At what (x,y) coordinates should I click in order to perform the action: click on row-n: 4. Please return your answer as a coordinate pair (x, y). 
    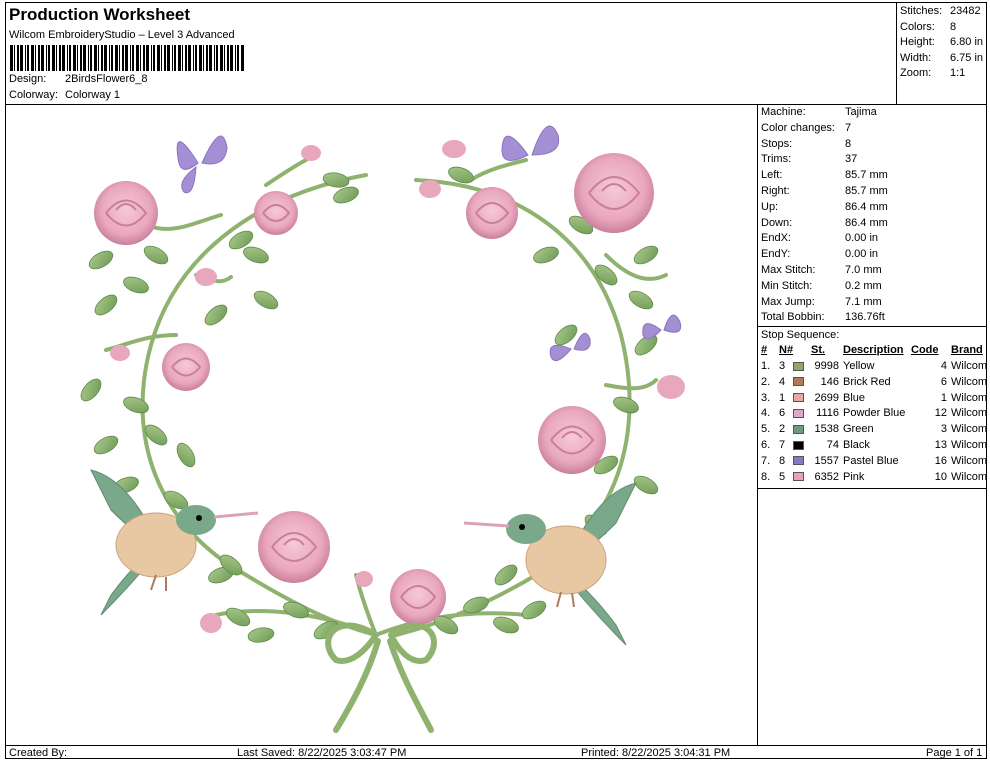
    Looking at the image, I should click on (795, 382).